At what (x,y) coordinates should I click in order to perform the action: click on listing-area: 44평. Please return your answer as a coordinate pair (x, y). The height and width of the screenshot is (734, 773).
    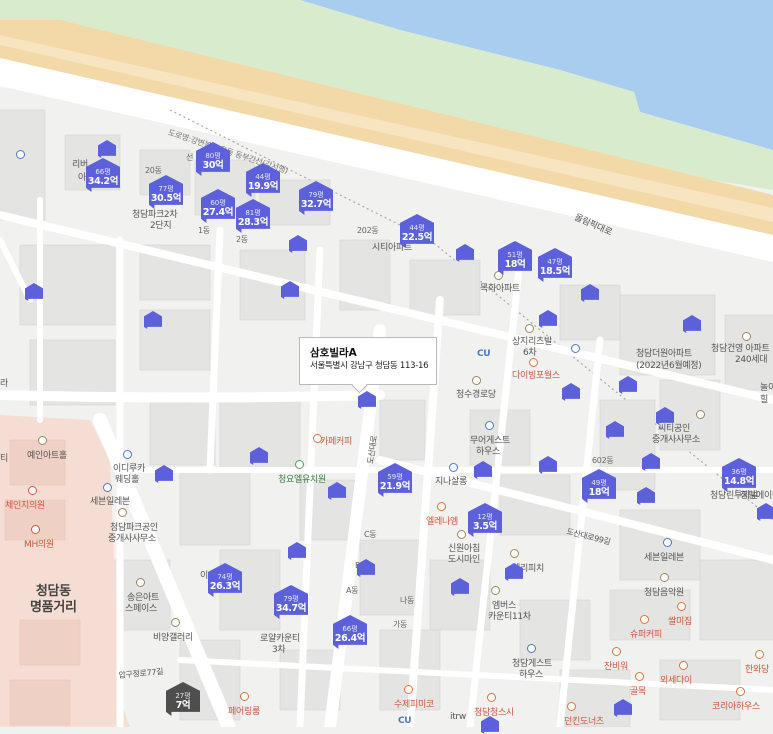
    Looking at the image, I should click on (417, 227).